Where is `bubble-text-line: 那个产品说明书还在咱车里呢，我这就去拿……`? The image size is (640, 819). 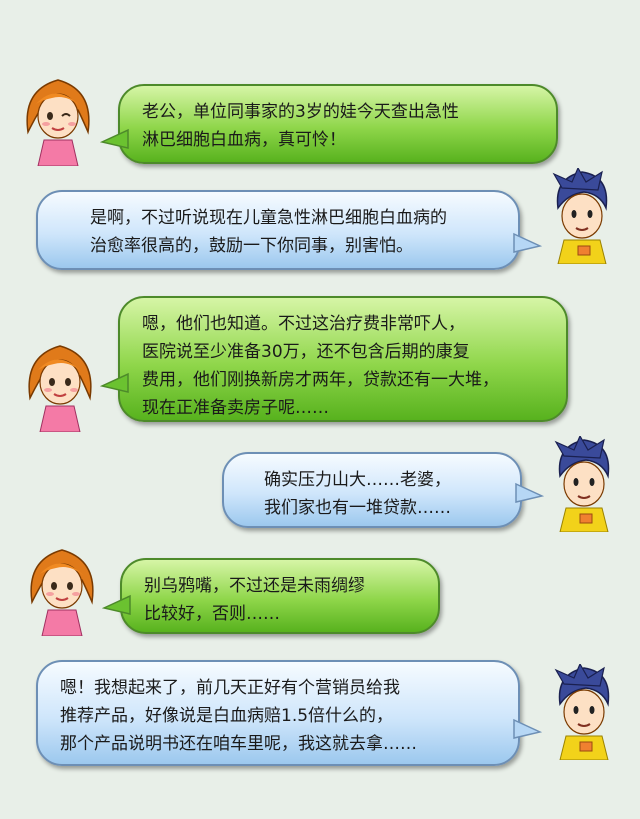 bubble-text-line: 那个产品说明书还在咱车里呢，我这就去拿…… is located at coordinates (238, 744).